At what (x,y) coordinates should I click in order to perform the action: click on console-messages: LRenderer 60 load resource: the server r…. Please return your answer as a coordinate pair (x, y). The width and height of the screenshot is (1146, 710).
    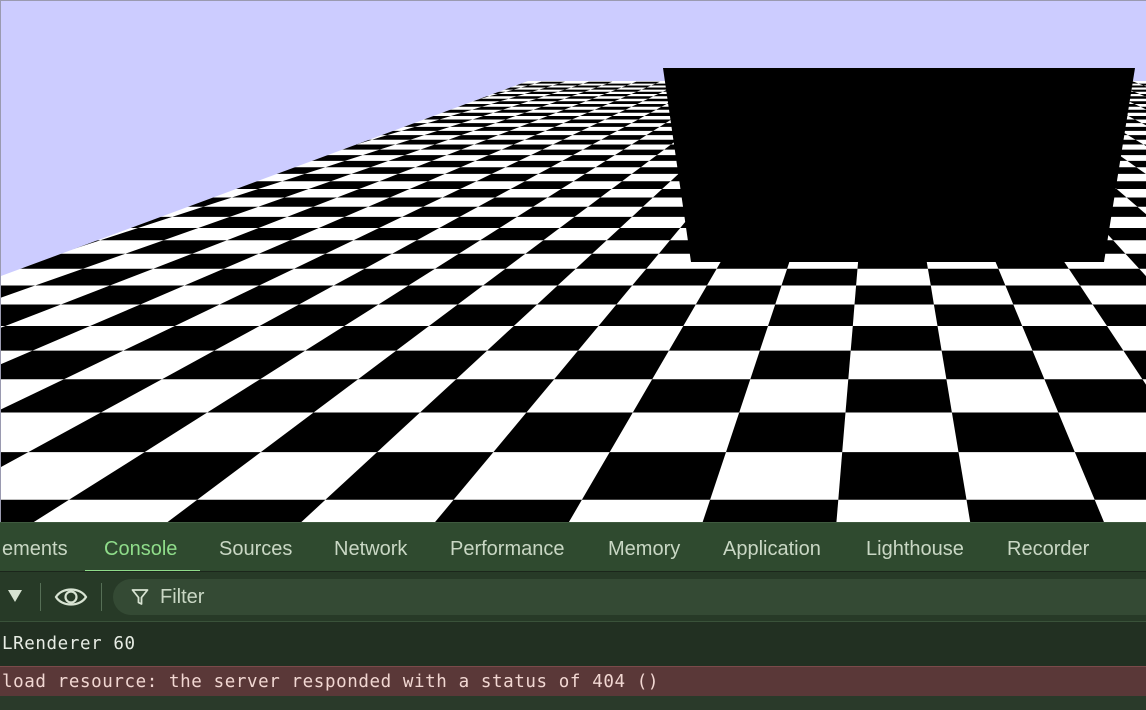
    Looking at the image, I should click on (573, 666).